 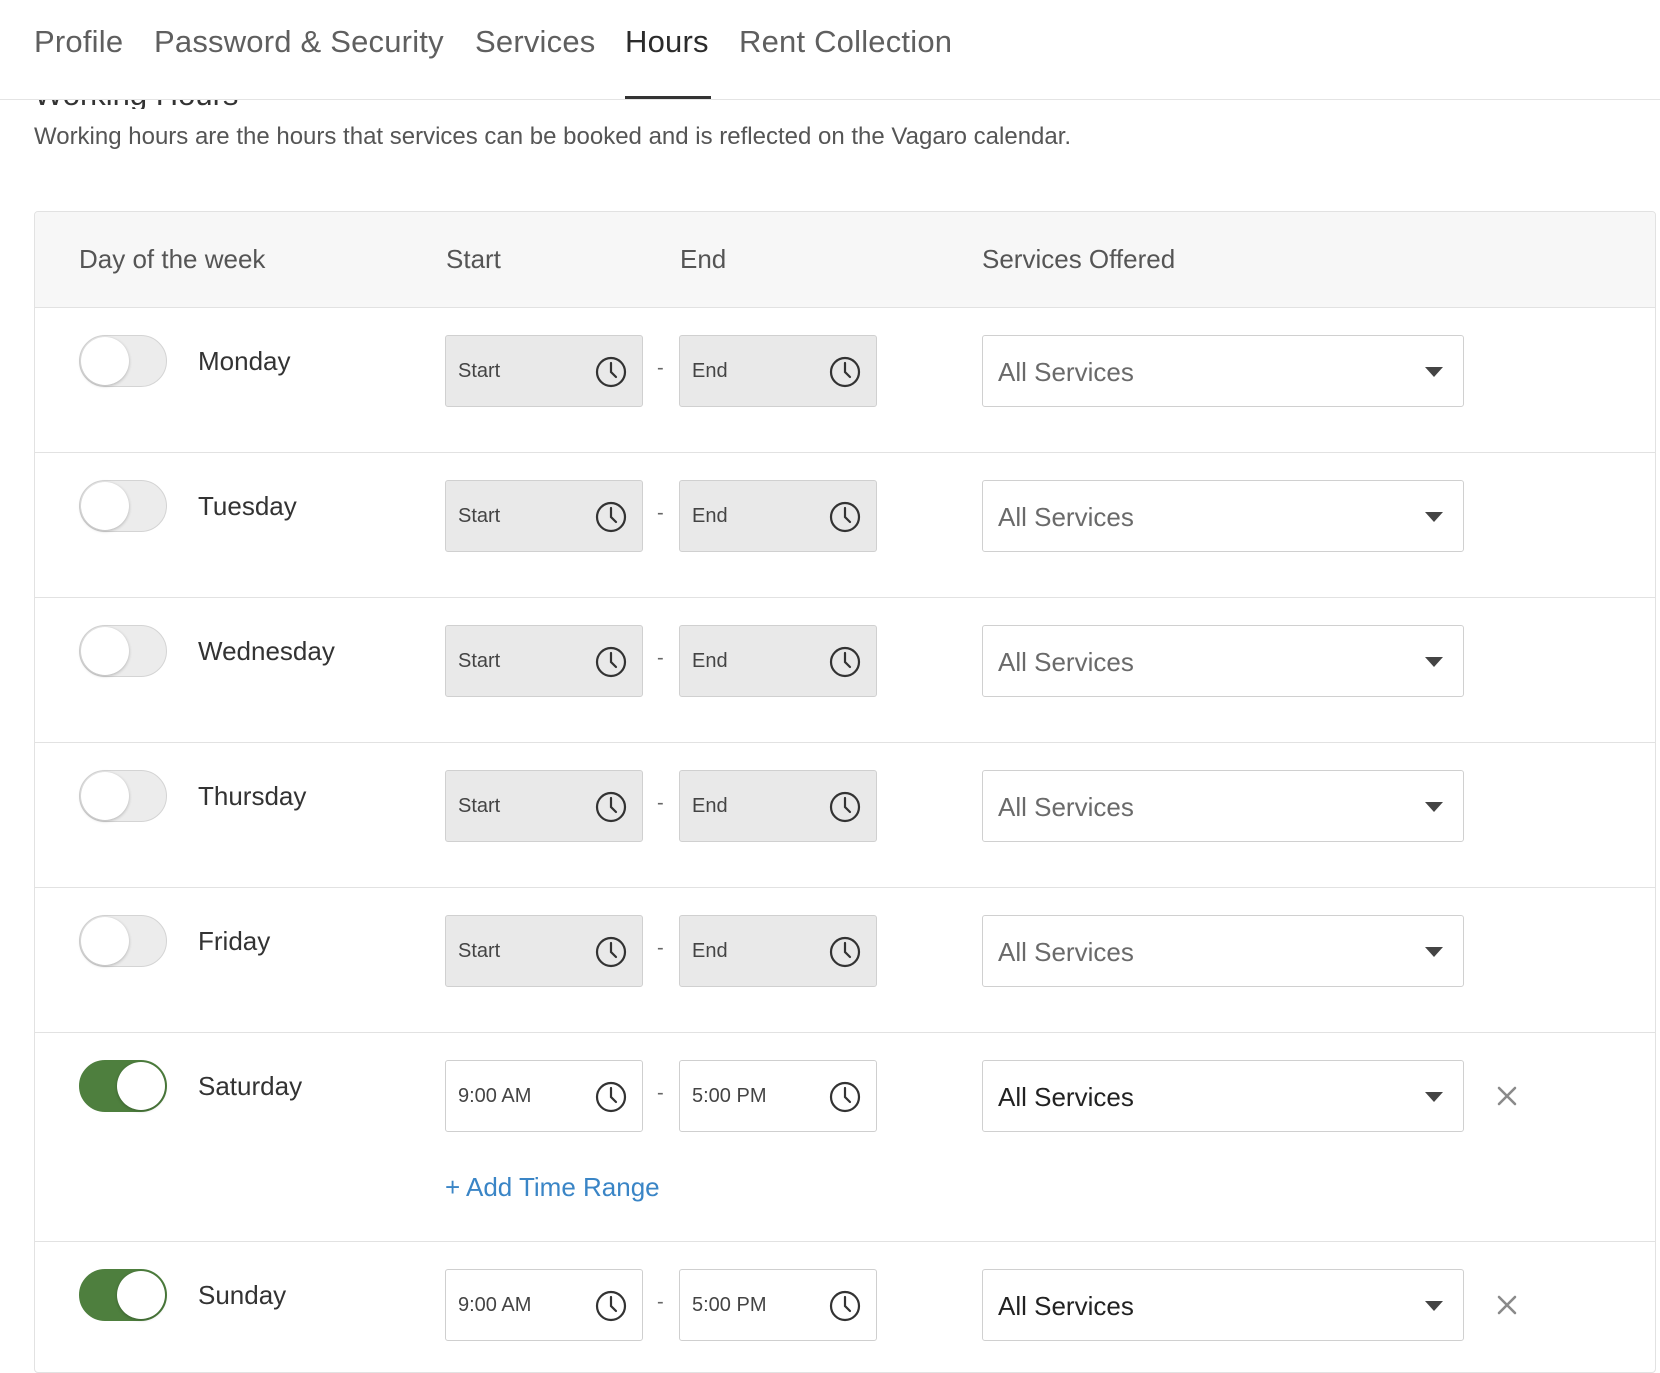 What do you see at coordinates (78, 42) in the screenshot?
I see `tab-profile: Profile` at bounding box center [78, 42].